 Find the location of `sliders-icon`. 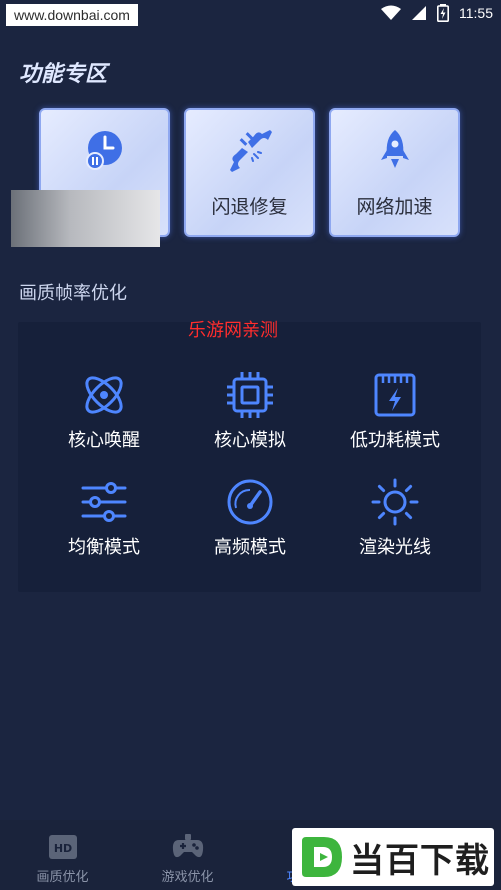

sliders-icon is located at coordinates (104, 502).